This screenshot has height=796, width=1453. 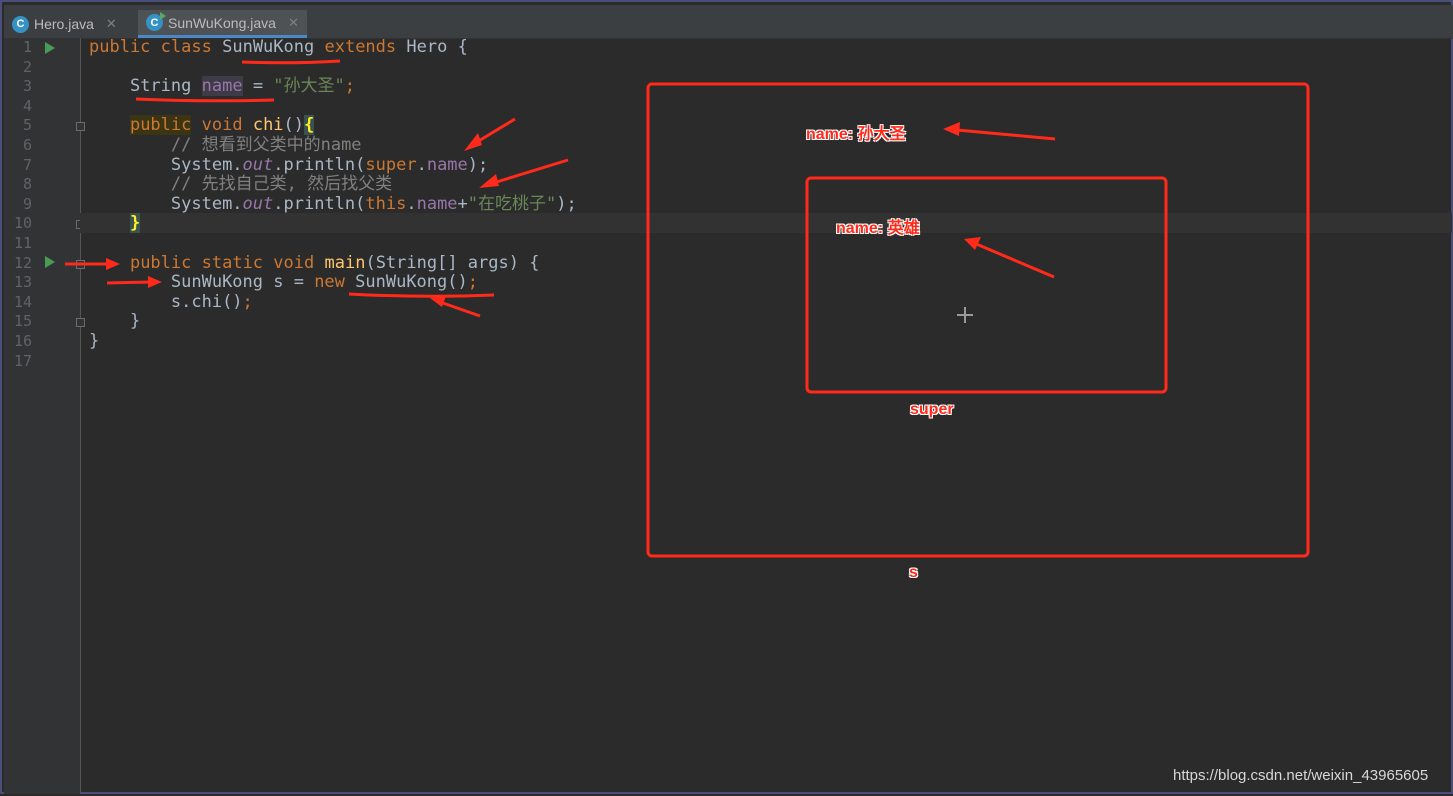 I want to click on arrow-main-method, so click(x=92, y=264).